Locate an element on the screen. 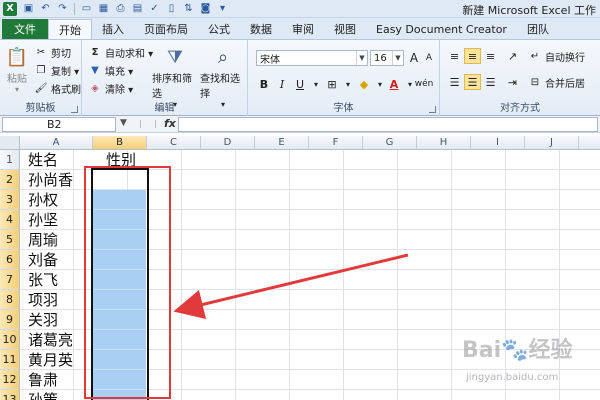 The image size is (600, 400). baidu-watermark-url: jingyan.baidu.com is located at coordinates (512, 377).